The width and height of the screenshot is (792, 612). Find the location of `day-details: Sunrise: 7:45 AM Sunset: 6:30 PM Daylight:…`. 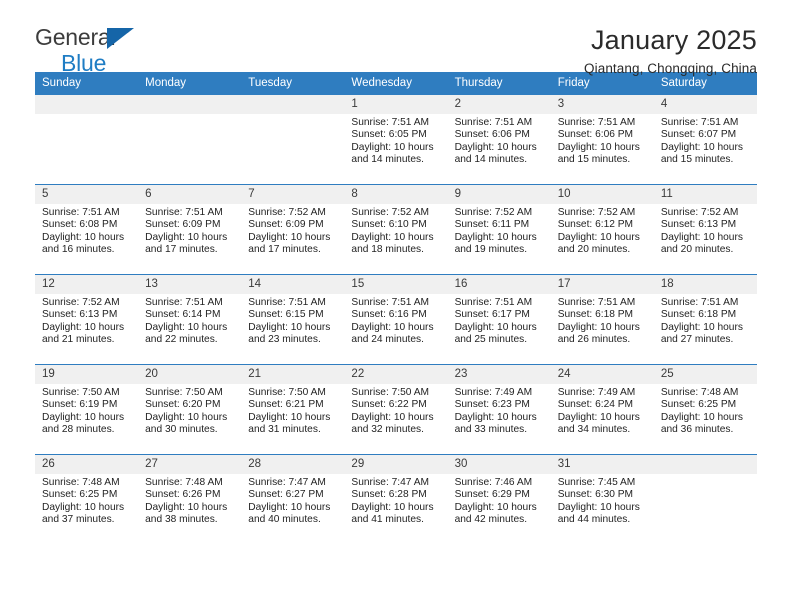

day-details: Sunrise: 7:45 AM Sunset: 6:30 PM Daylight:… is located at coordinates (602, 500).